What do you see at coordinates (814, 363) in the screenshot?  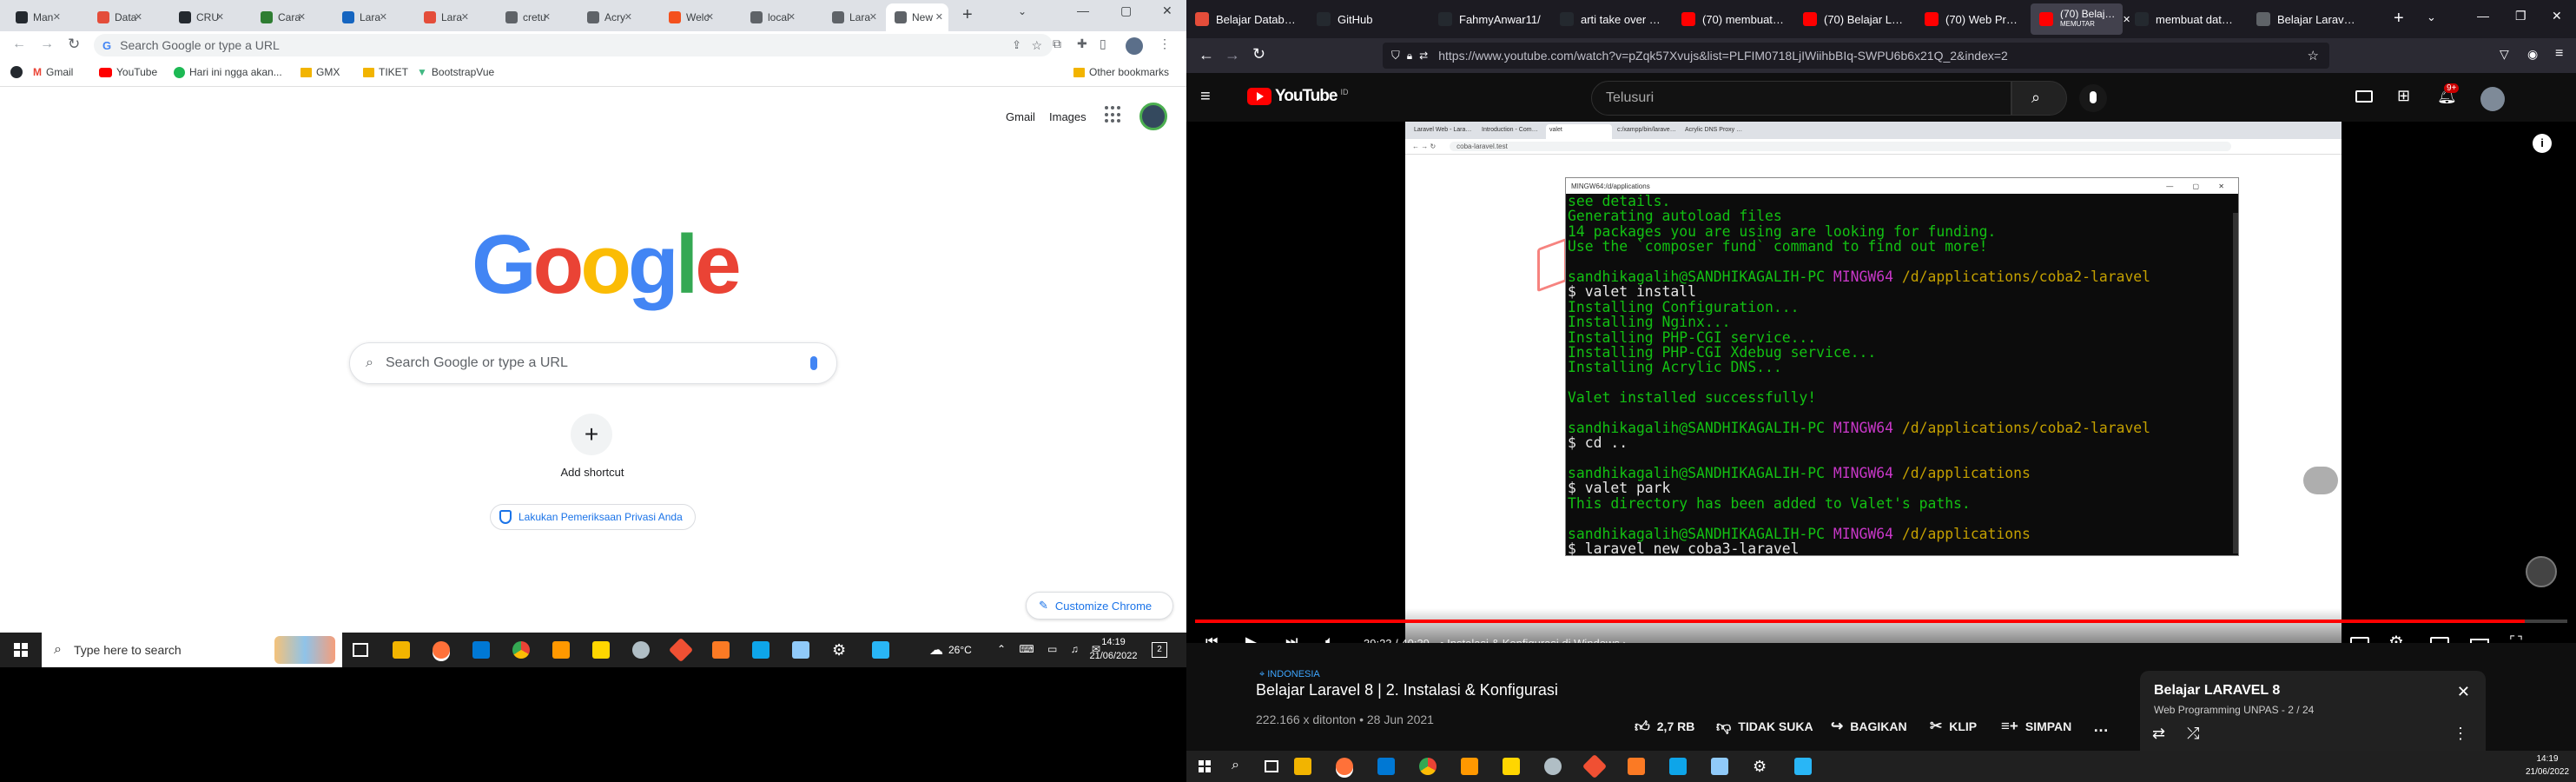 I see `voice-search-icon` at bounding box center [814, 363].